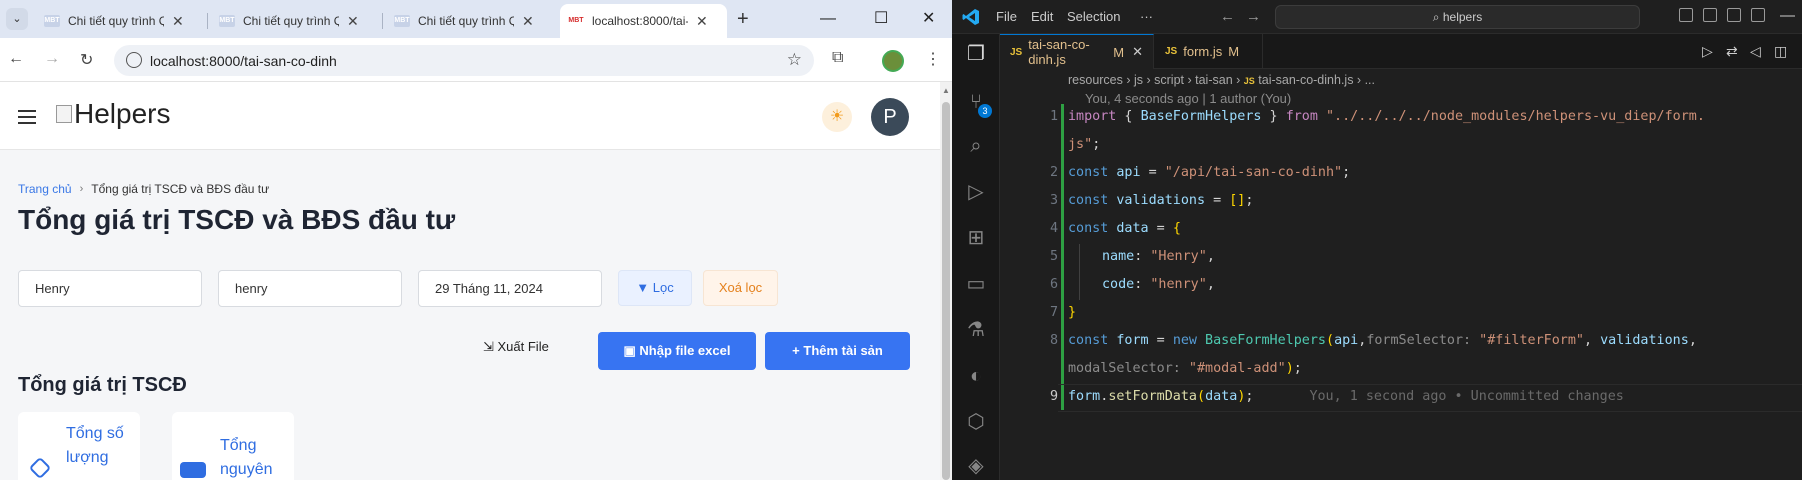 The height and width of the screenshot is (480, 1802). Describe the element at coordinates (1710, 15) in the screenshot. I see `toggle-panel-icon` at that location.